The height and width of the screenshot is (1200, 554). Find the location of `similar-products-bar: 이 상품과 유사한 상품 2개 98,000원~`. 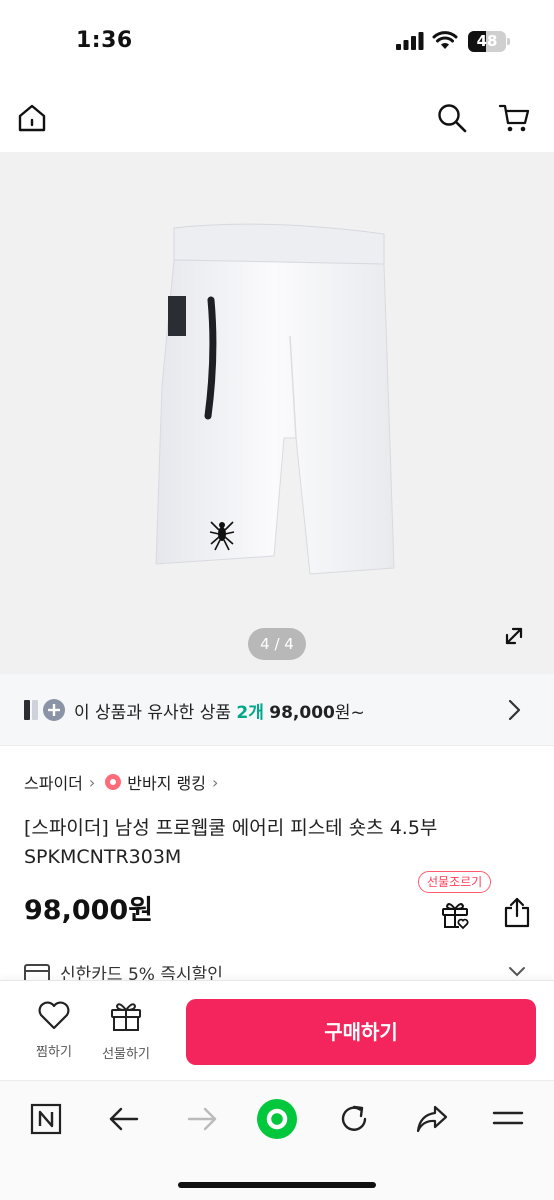

similar-products-bar: 이 상품과 유사한 상품 2개 98,000원~ is located at coordinates (277, 710).